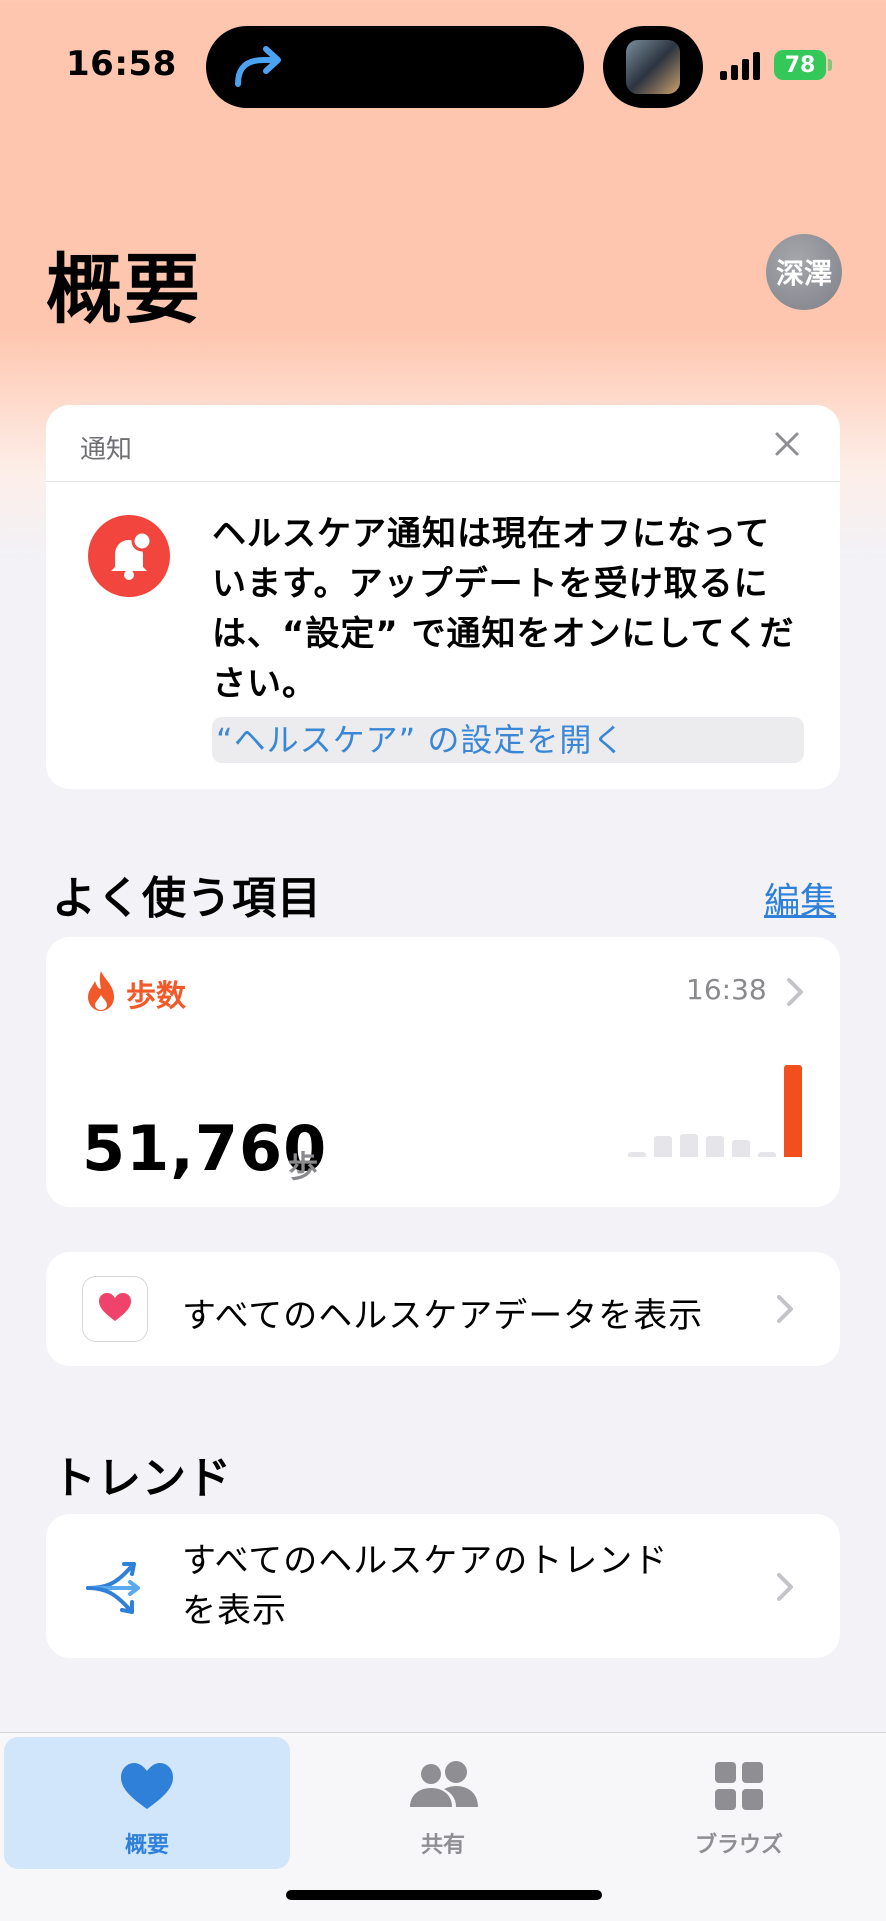  I want to click on favorites-section-title: よく使う項目, so click(187, 898).